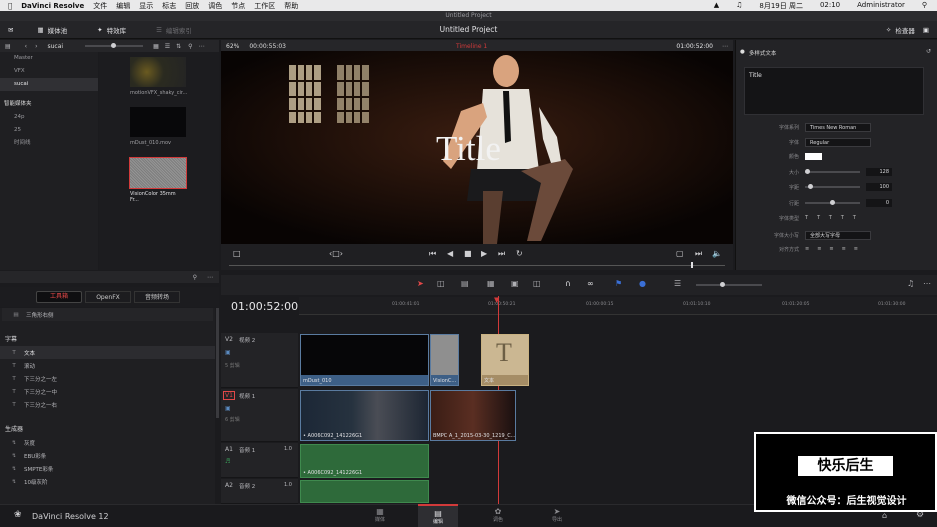  I want to click on jump-end-icon: ⏭, so click(501, 254).